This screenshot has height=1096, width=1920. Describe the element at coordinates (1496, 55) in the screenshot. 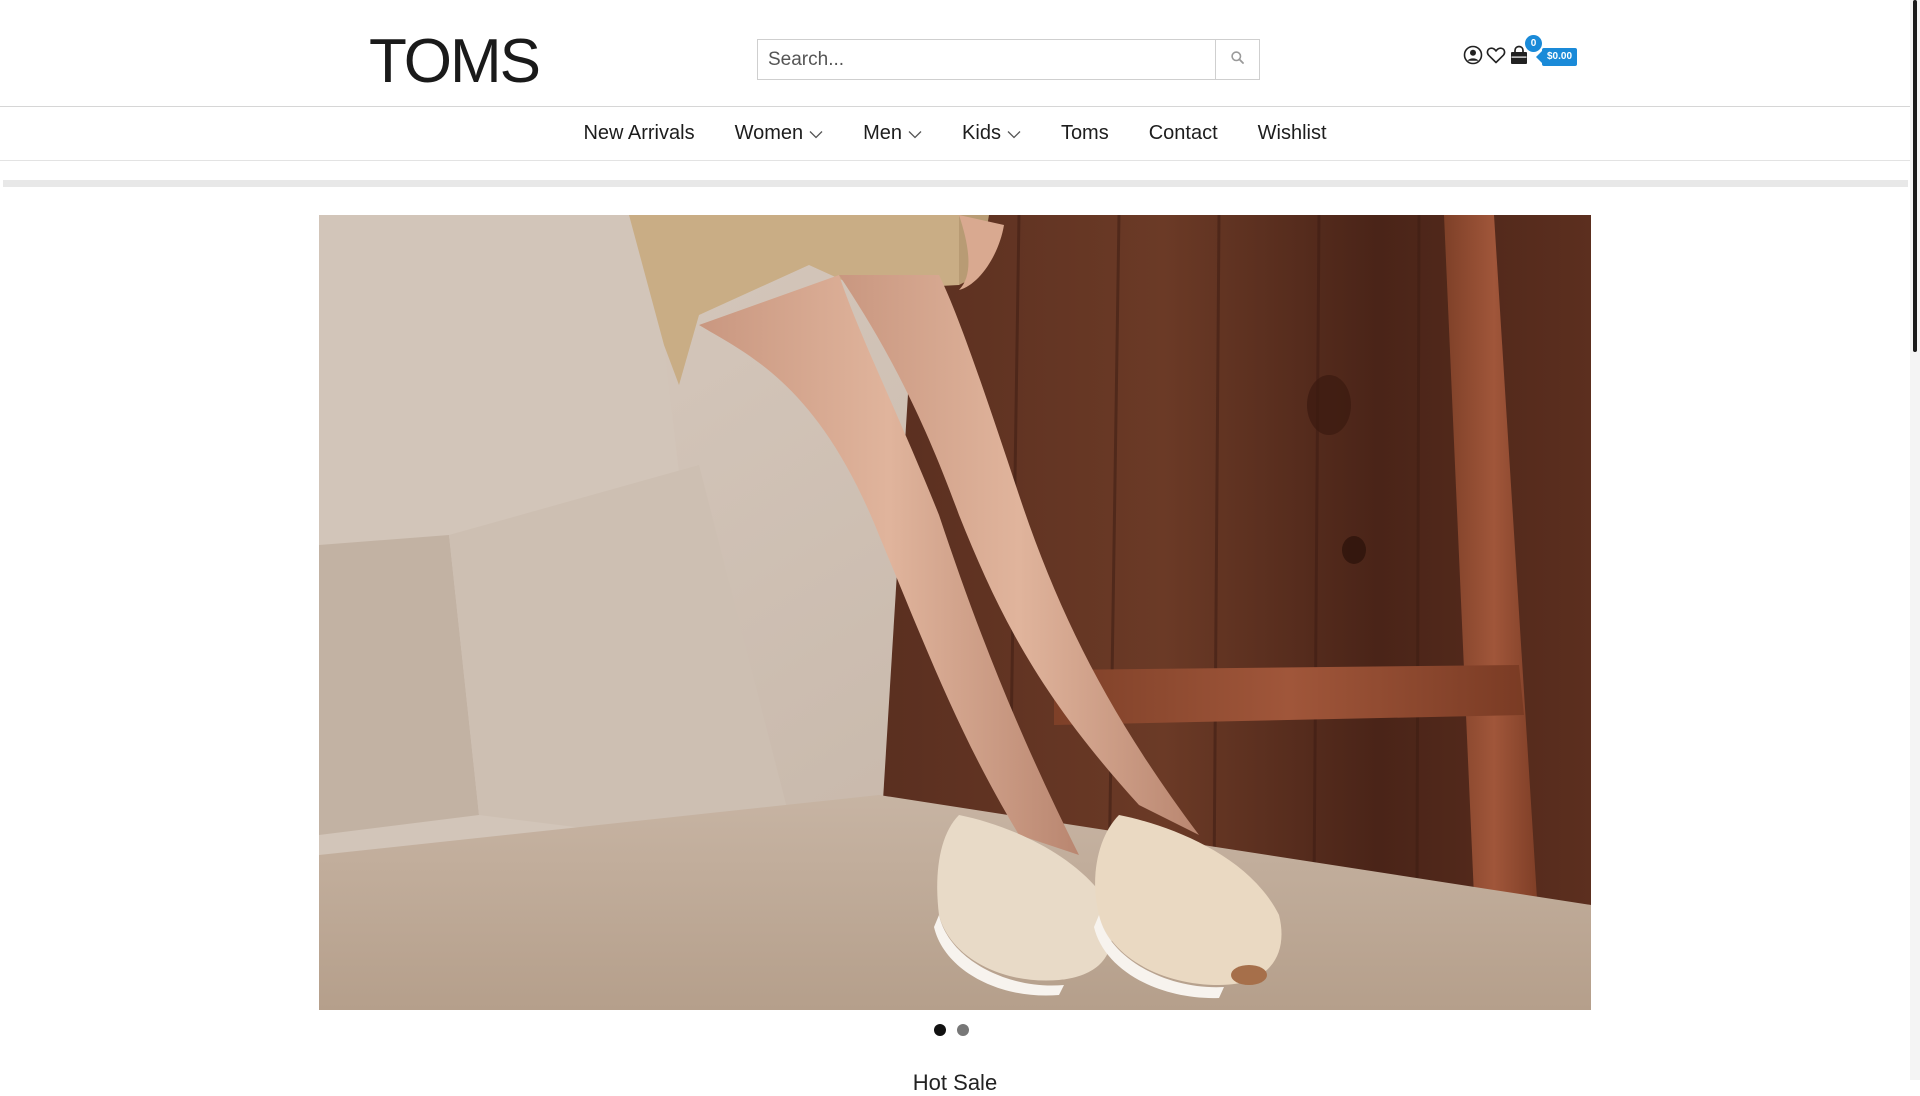

I see `heart-icon` at that location.